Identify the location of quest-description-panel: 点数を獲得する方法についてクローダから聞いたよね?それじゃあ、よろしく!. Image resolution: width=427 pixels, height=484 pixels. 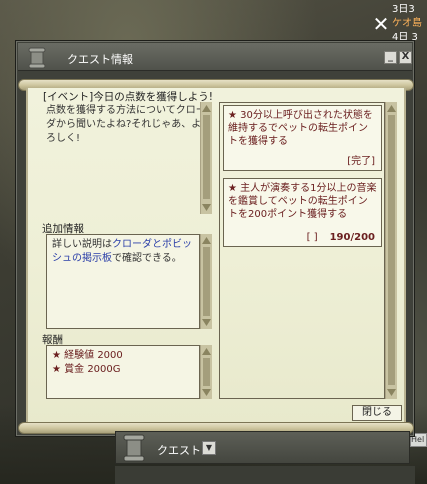
(126, 158).